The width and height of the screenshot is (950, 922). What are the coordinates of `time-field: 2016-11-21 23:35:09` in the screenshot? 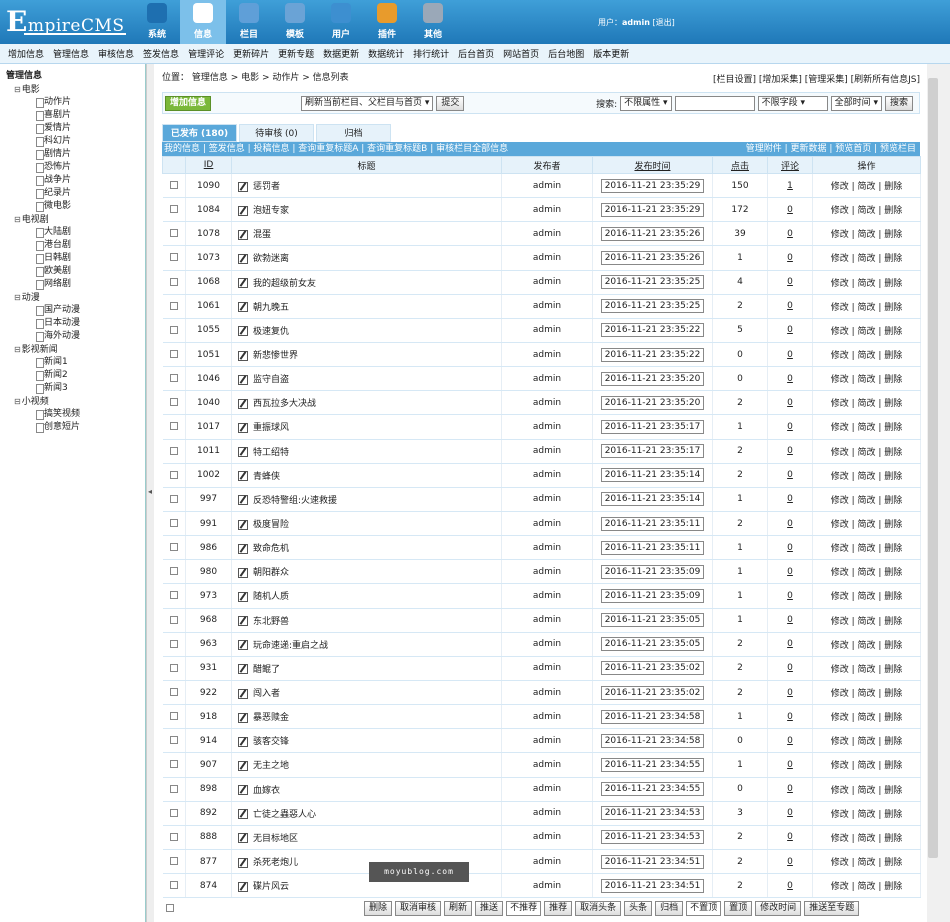 It's located at (652, 595).